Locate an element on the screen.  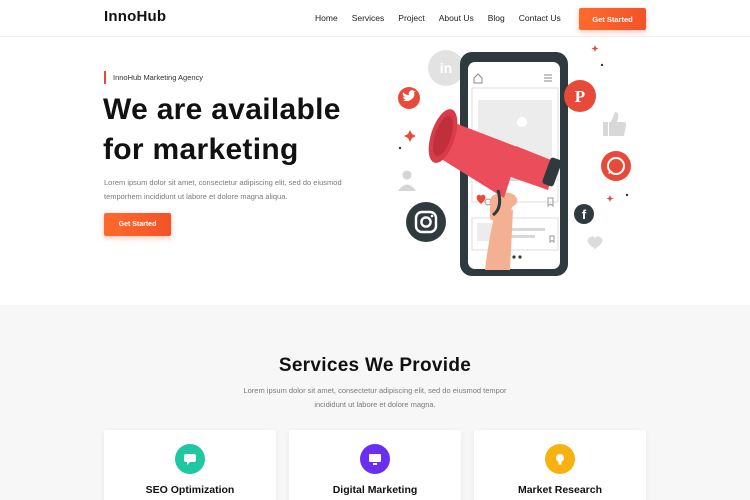
hero-title-line2: for marketing is located at coordinates (201, 149).